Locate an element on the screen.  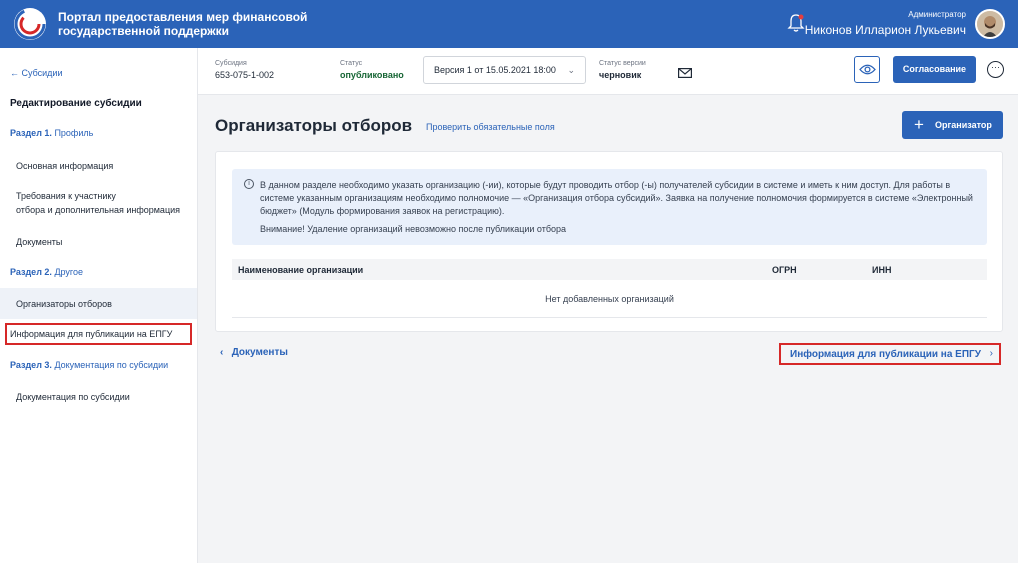
sidebar-heading: Редактирование субсидии is located at coordinates (76, 103).